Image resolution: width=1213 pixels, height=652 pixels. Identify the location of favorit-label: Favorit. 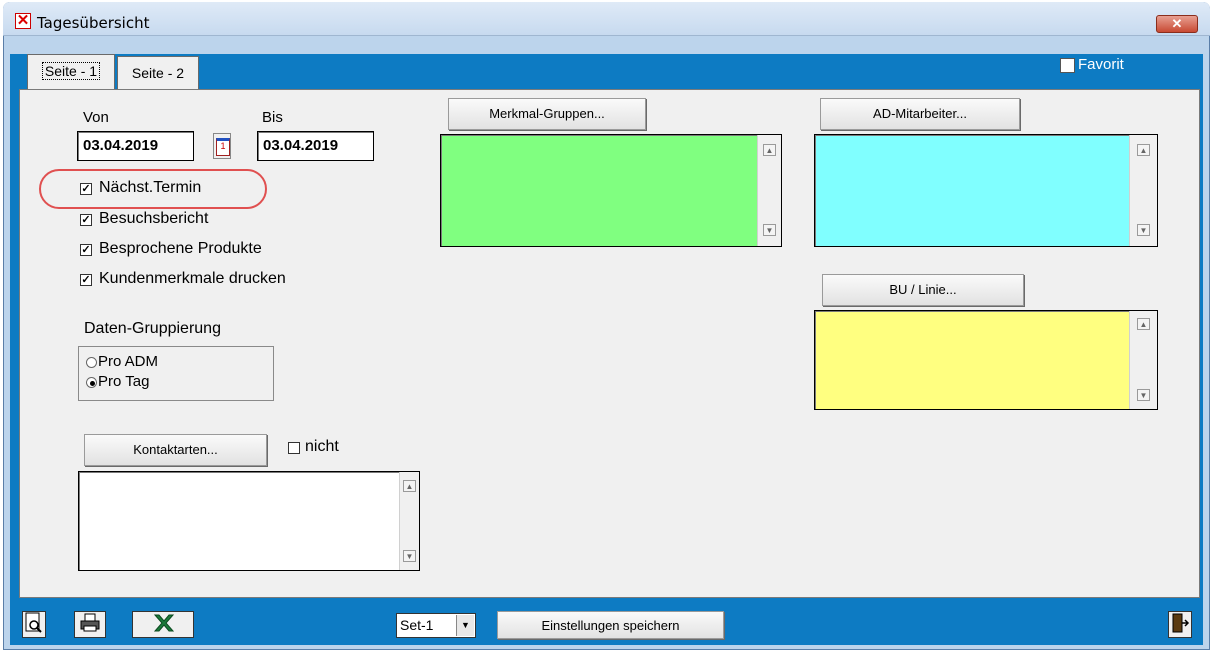
(1101, 64).